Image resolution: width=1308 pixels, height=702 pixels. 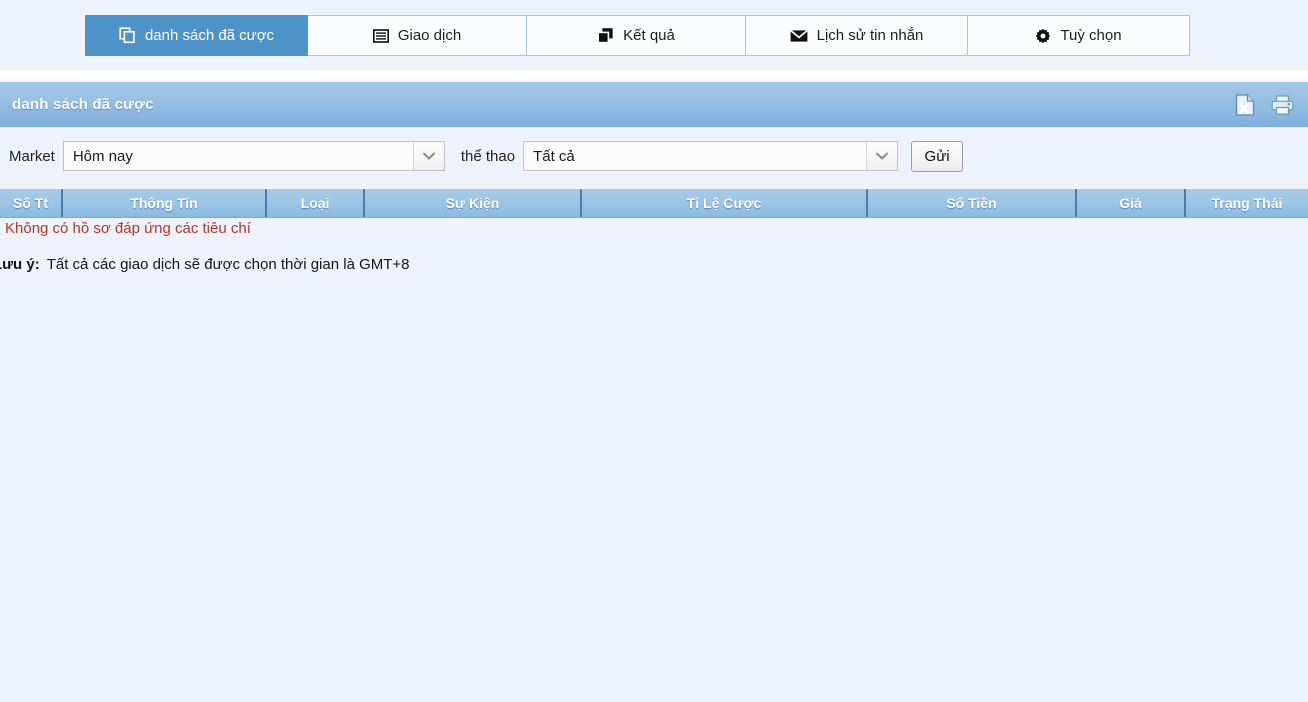 What do you see at coordinates (83, 104) in the screenshot?
I see `page-title: danh sách đã cược` at bounding box center [83, 104].